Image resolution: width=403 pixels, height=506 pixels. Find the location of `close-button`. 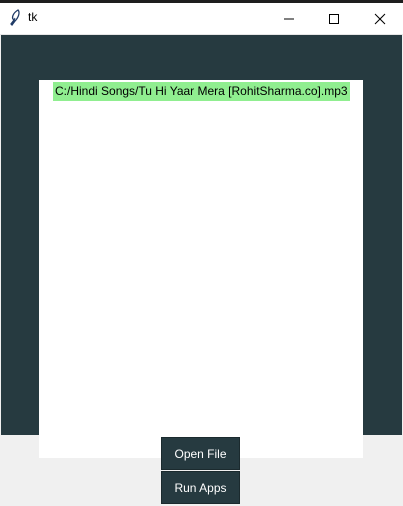

close-button is located at coordinates (380, 18).